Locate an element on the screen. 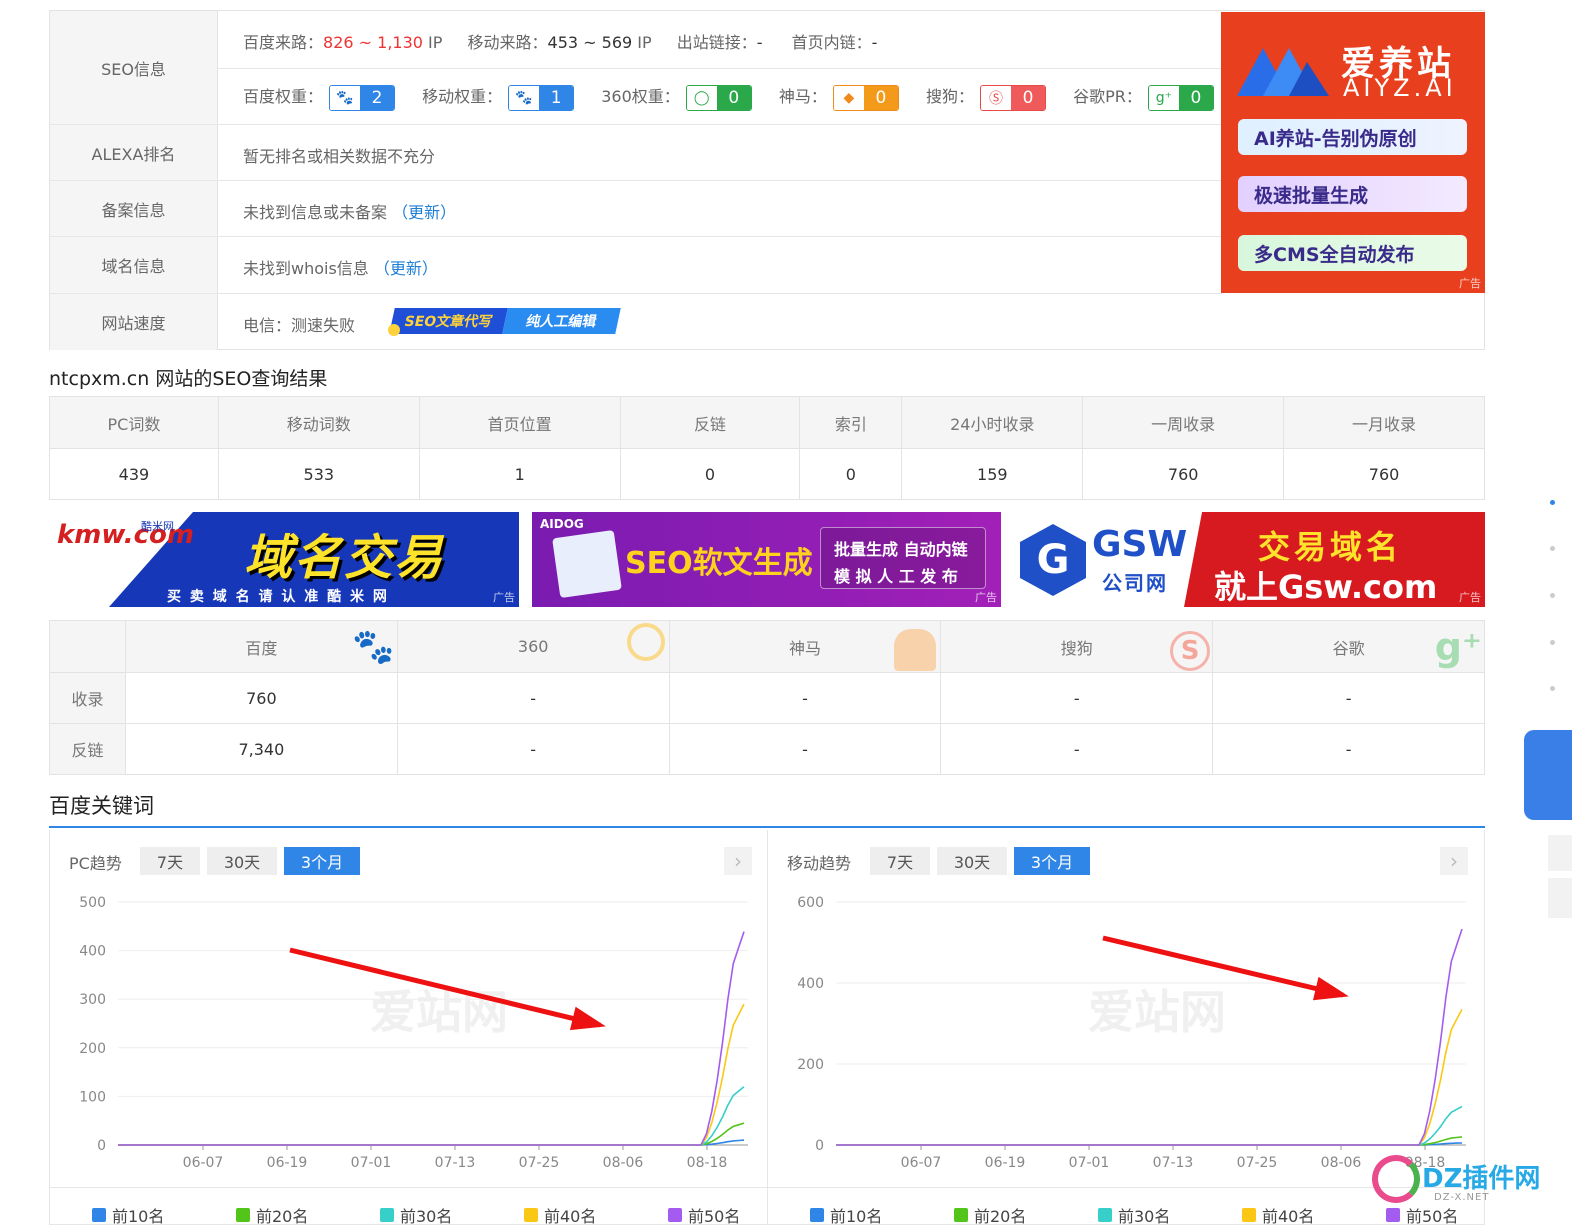  x-tick-label: 07-25 is located at coordinates (539, 1163).